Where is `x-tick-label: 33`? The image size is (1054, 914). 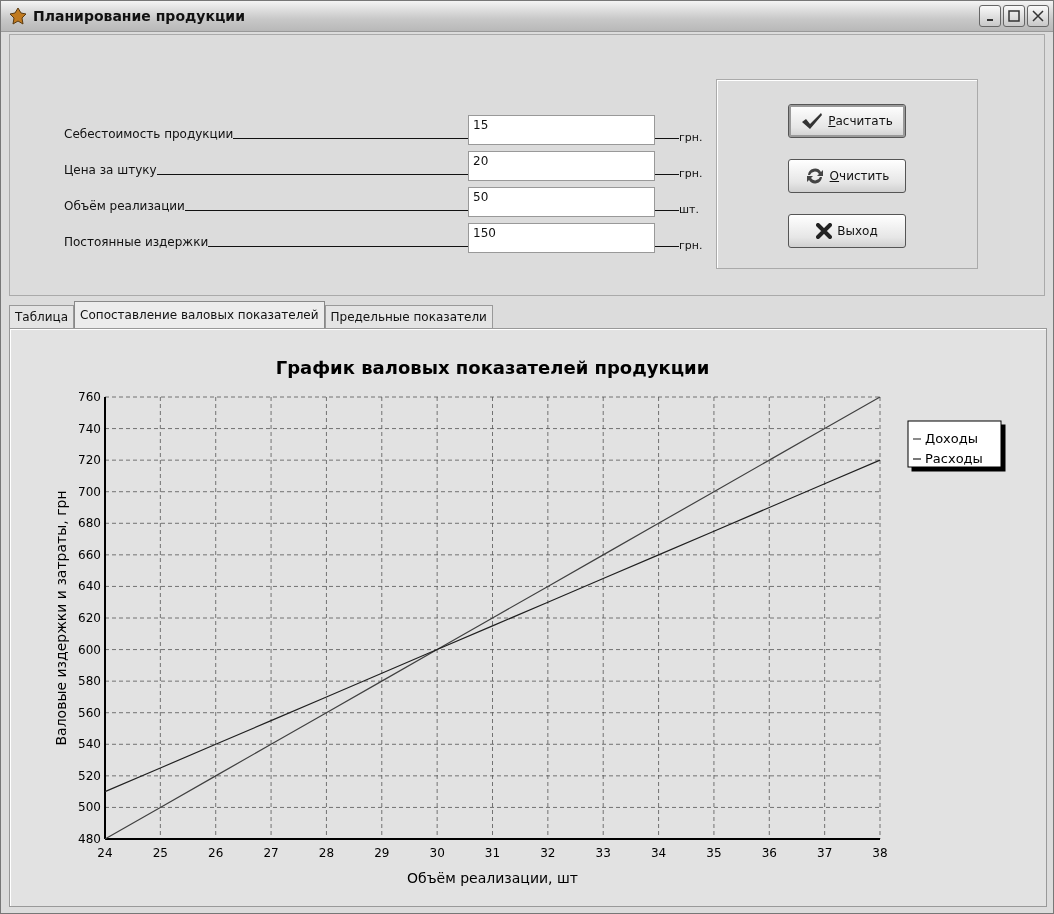 x-tick-label: 33 is located at coordinates (603, 853).